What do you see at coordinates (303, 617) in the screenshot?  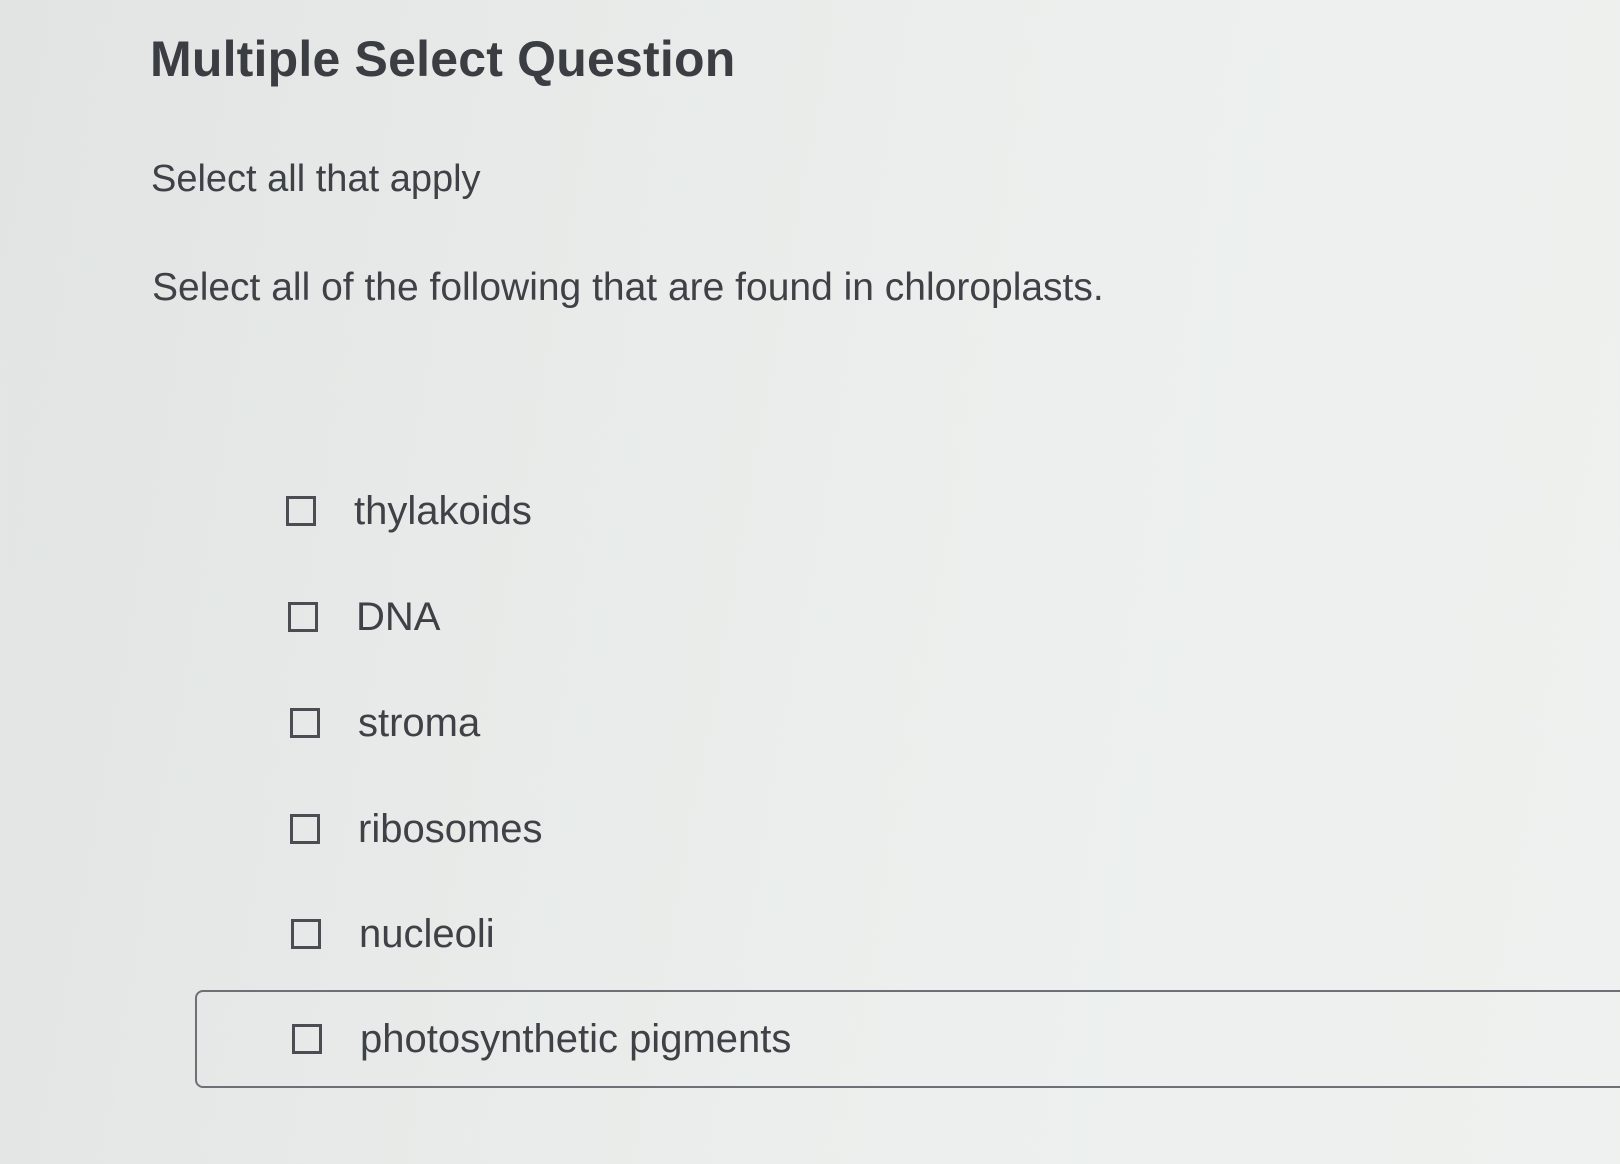 I see `checkbox-dna` at bounding box center [303, 617].